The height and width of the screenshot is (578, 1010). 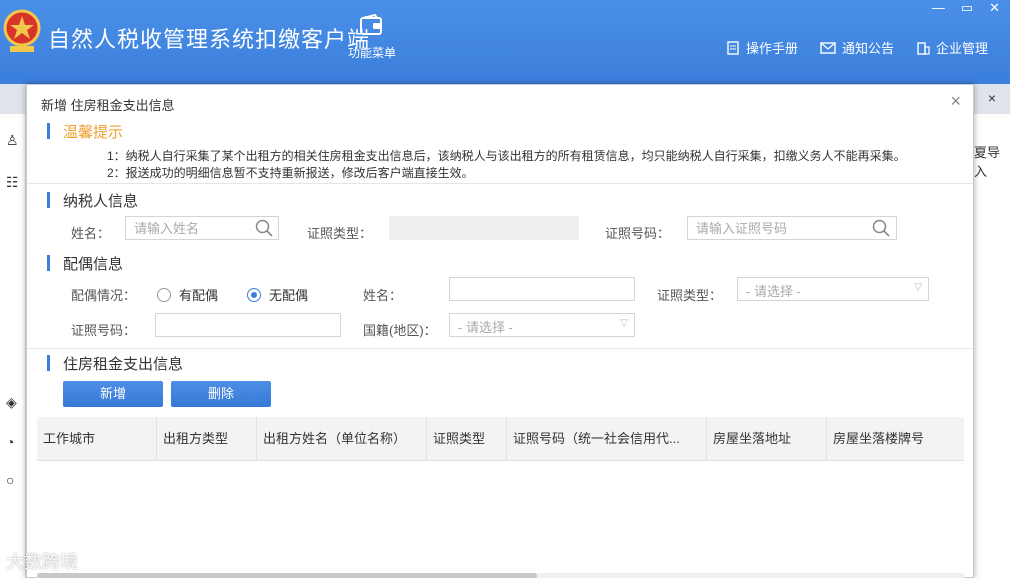 What do you see at coordinates (164, 294) in the screenshot?
I see `radio-circle` at bounding box center [164, 294].